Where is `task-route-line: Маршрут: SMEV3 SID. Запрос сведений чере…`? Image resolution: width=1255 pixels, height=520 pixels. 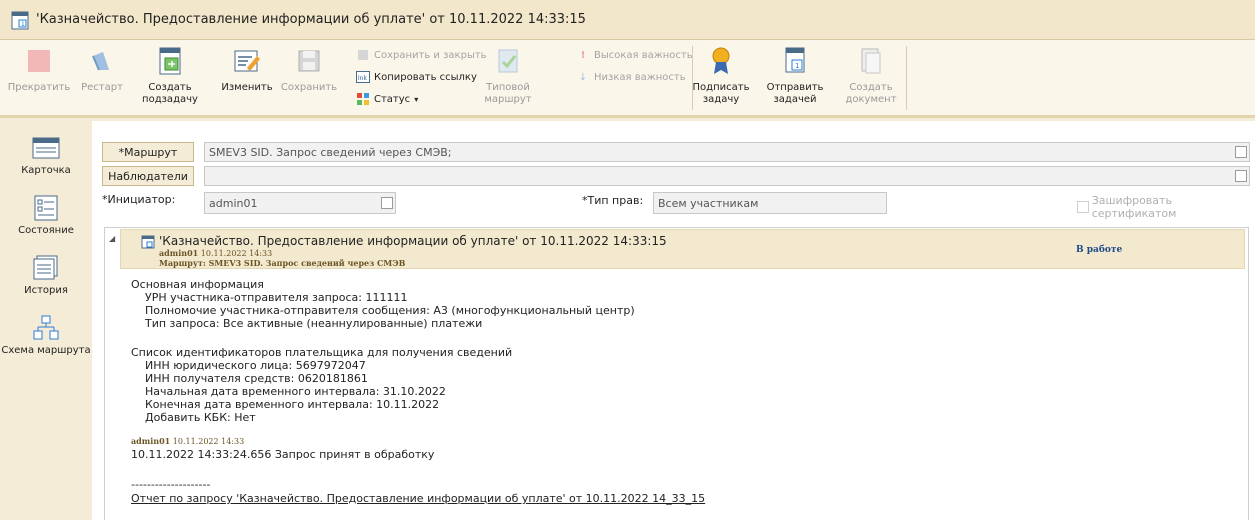 task-route-line: Маршрут: SMEV3 SID. Запрос сведений чере… is located at coordinates (282, 263).